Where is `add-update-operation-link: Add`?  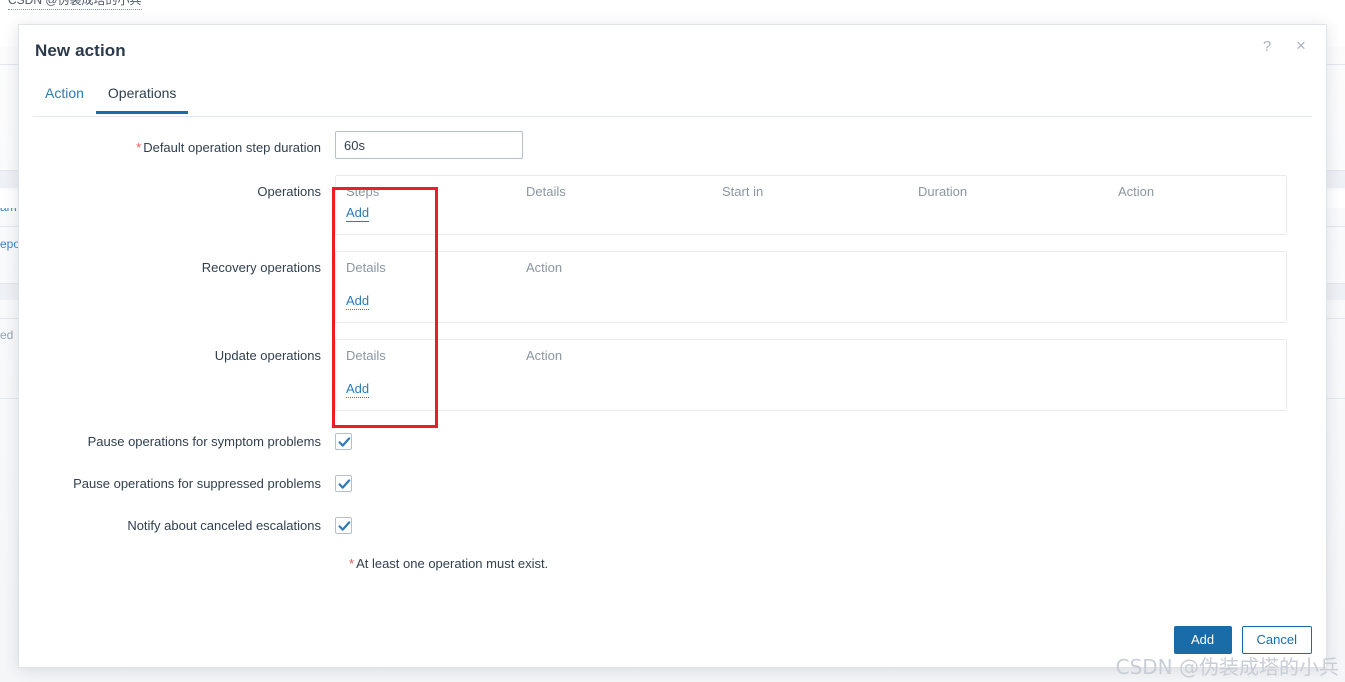 add-update-operation-link: Add is located at coordinates (358, 389).